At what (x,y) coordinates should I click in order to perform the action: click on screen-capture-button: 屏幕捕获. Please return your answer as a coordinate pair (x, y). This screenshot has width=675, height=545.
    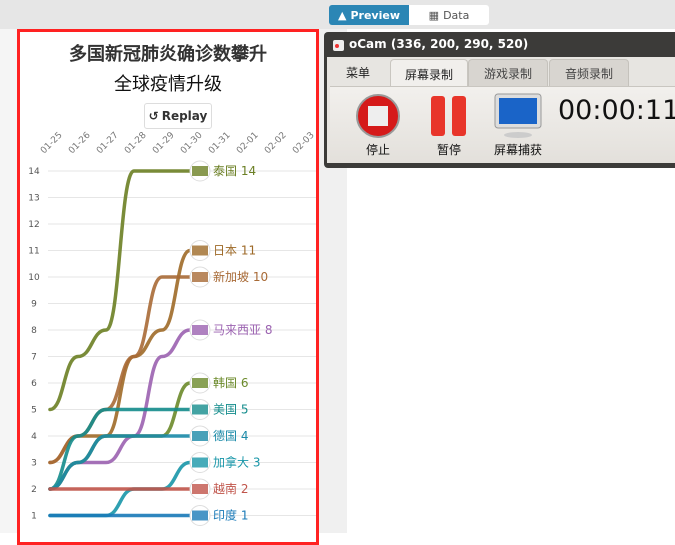
    Looking at the image, I should click on (518, 125).